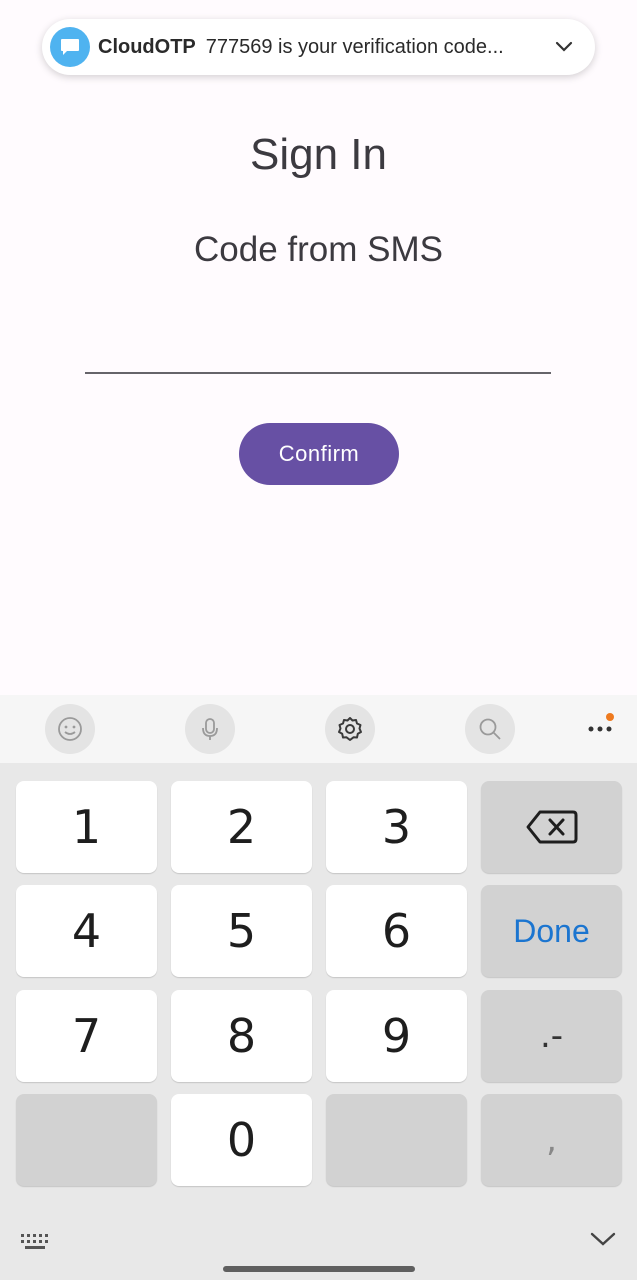  What do you see at coordinates (564, 47) in the screenshot?
I see `chevron-down-icon` at bounding box center [564, 47].